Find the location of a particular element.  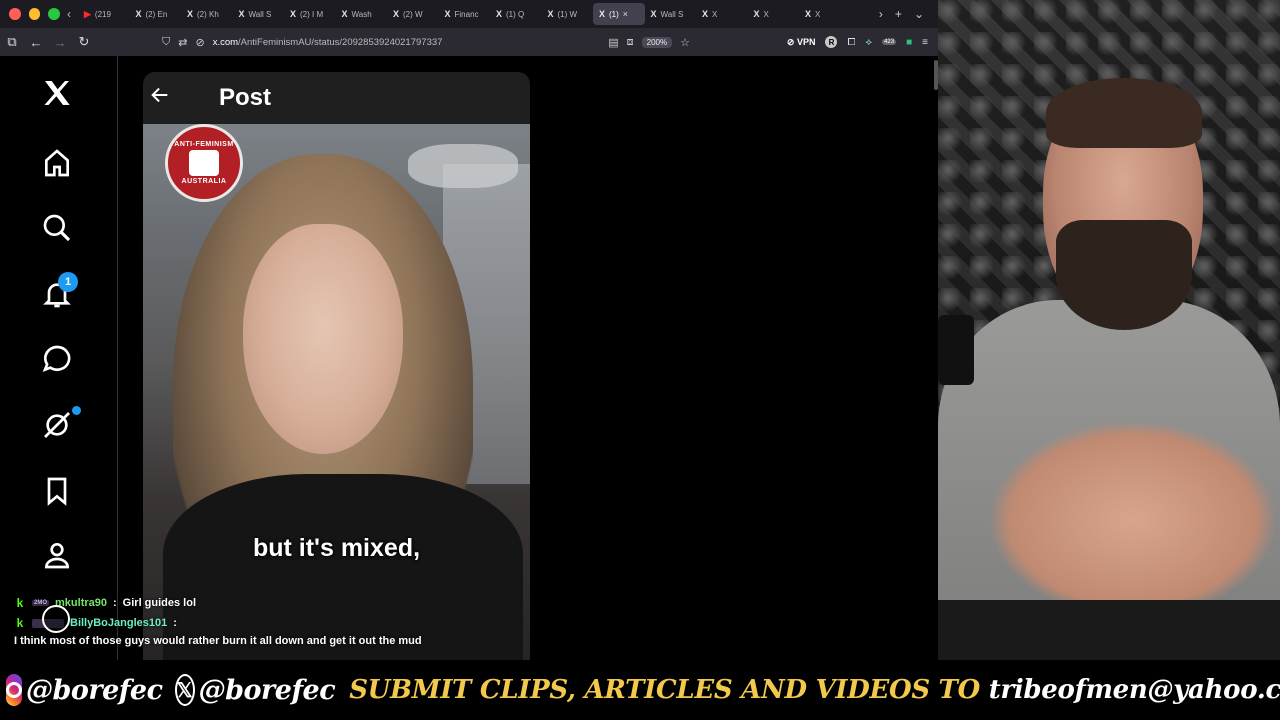

grok-new-dot is located at coordinates (76, 410).